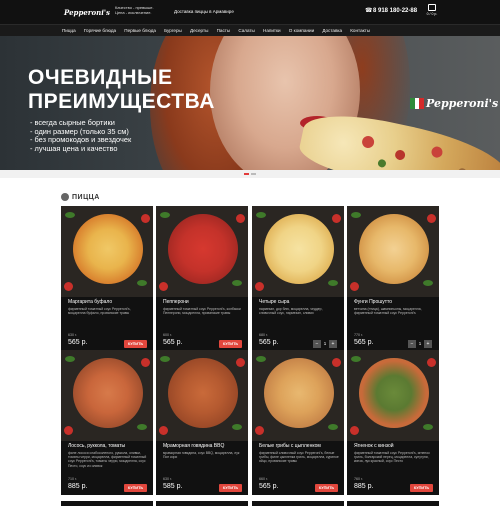 The image size is (500, 506). Describe the element at coordinates (121, 89) in the screenshot. I see `hero-title: ОЧЕВИДНЫЕ ПРЕИМУЩЕСТВА` at that location.